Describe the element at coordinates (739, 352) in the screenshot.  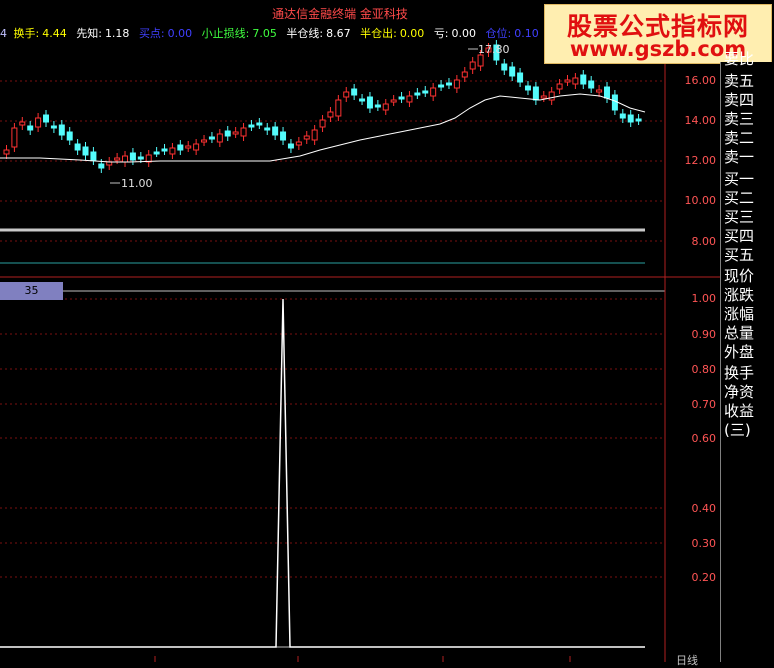
I see `side-item: 外盘` at that location.